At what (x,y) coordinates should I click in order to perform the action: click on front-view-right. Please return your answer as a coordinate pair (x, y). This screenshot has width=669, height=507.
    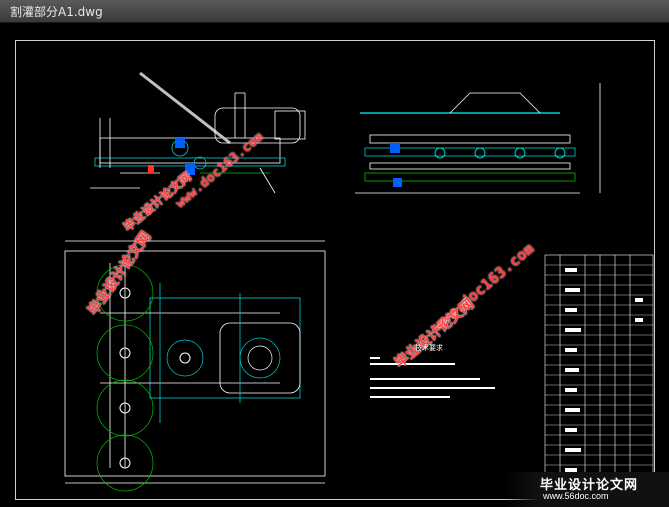
    Looking at the image, I should click on (478, 138).